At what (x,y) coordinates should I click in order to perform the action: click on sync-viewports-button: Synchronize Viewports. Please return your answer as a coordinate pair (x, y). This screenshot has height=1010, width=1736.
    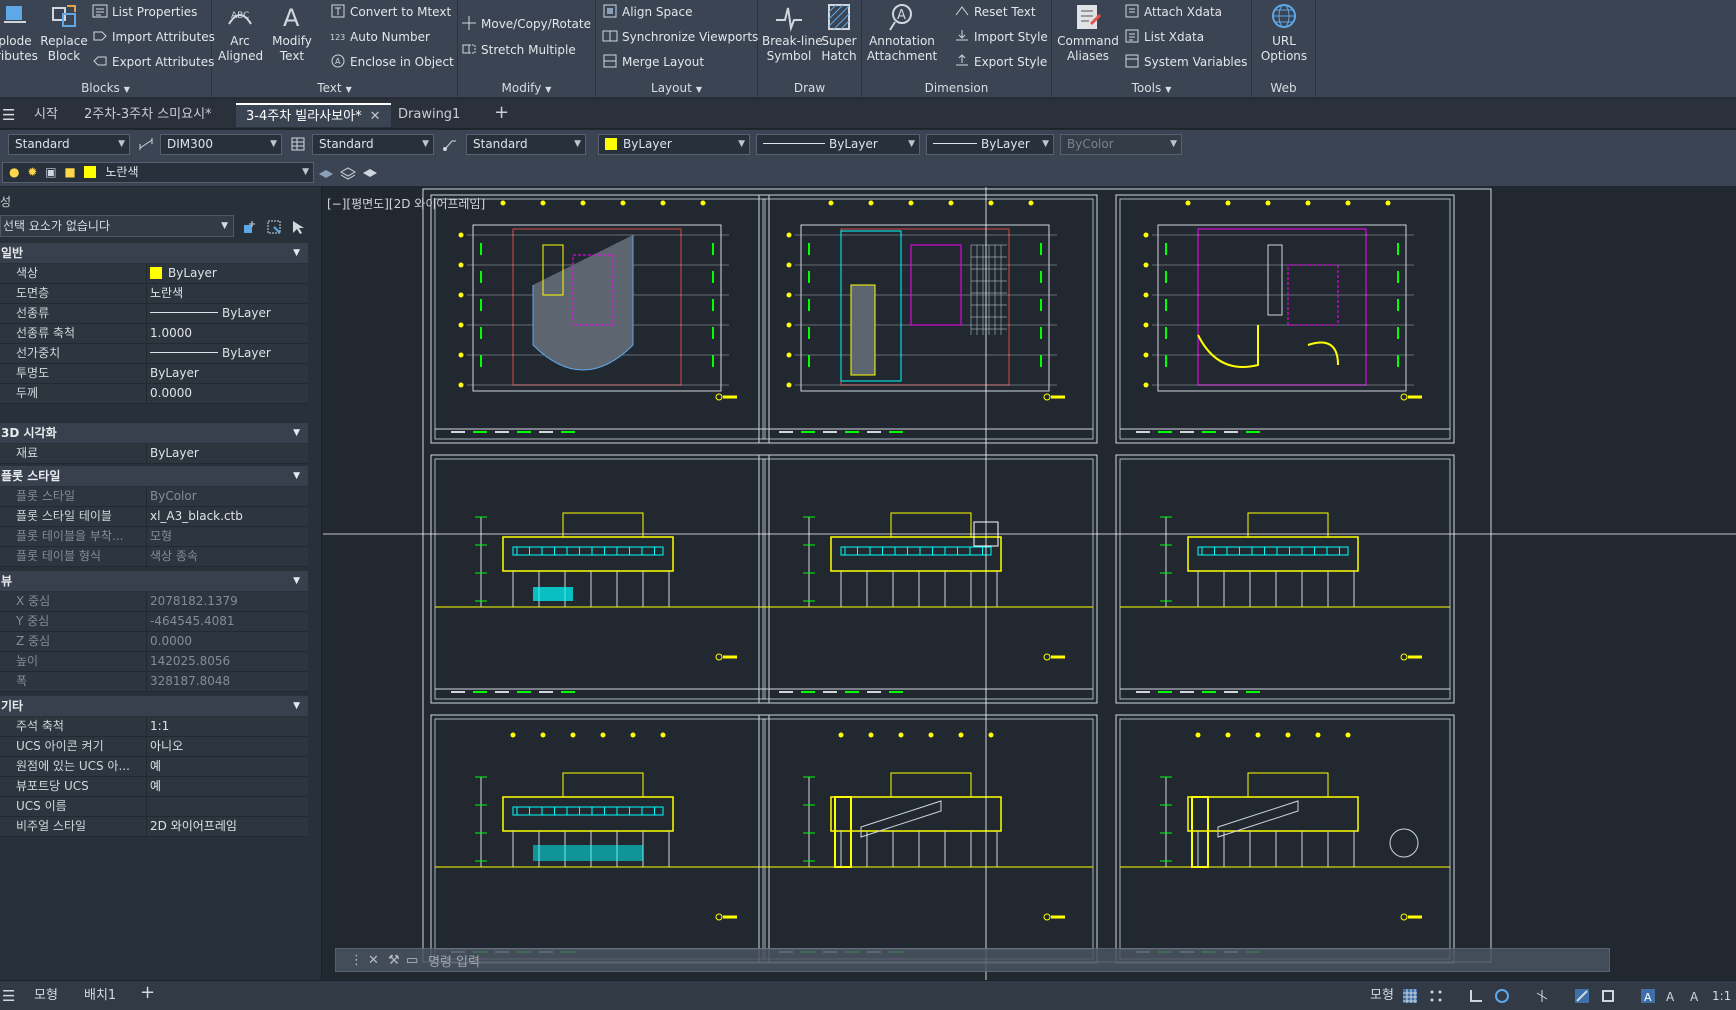
    Looking at the image, I should click on (680, 37).